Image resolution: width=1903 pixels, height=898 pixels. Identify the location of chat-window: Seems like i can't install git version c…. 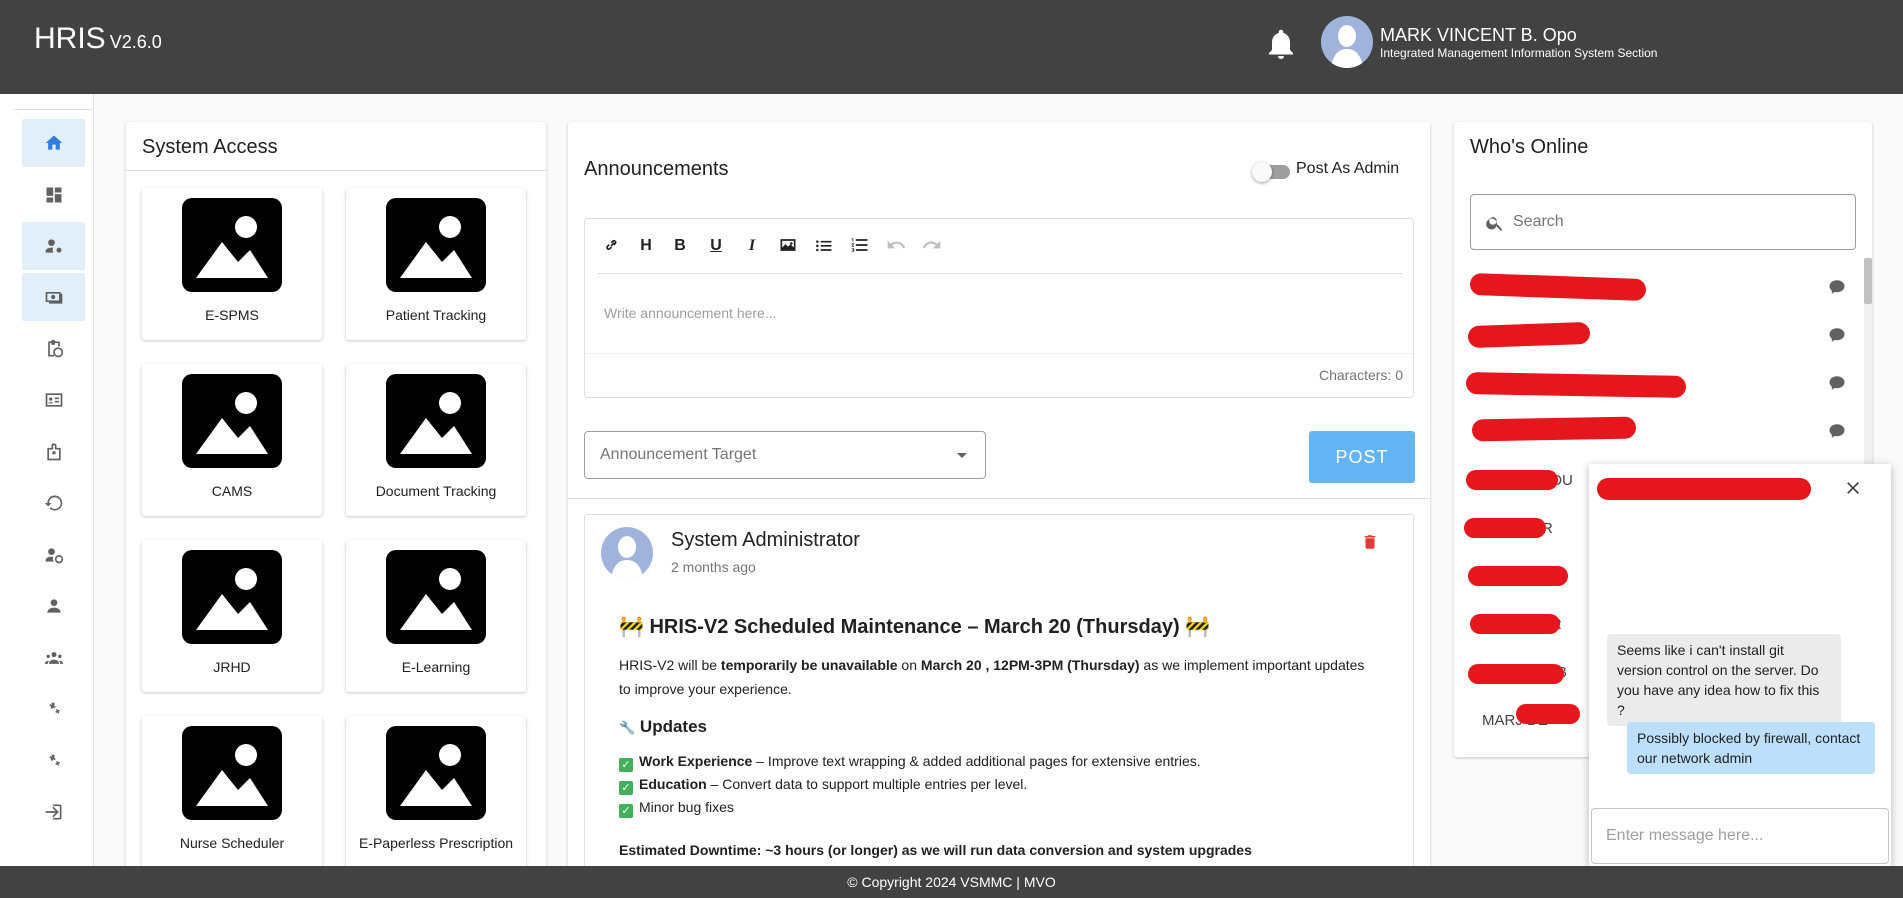
(1740, 665).